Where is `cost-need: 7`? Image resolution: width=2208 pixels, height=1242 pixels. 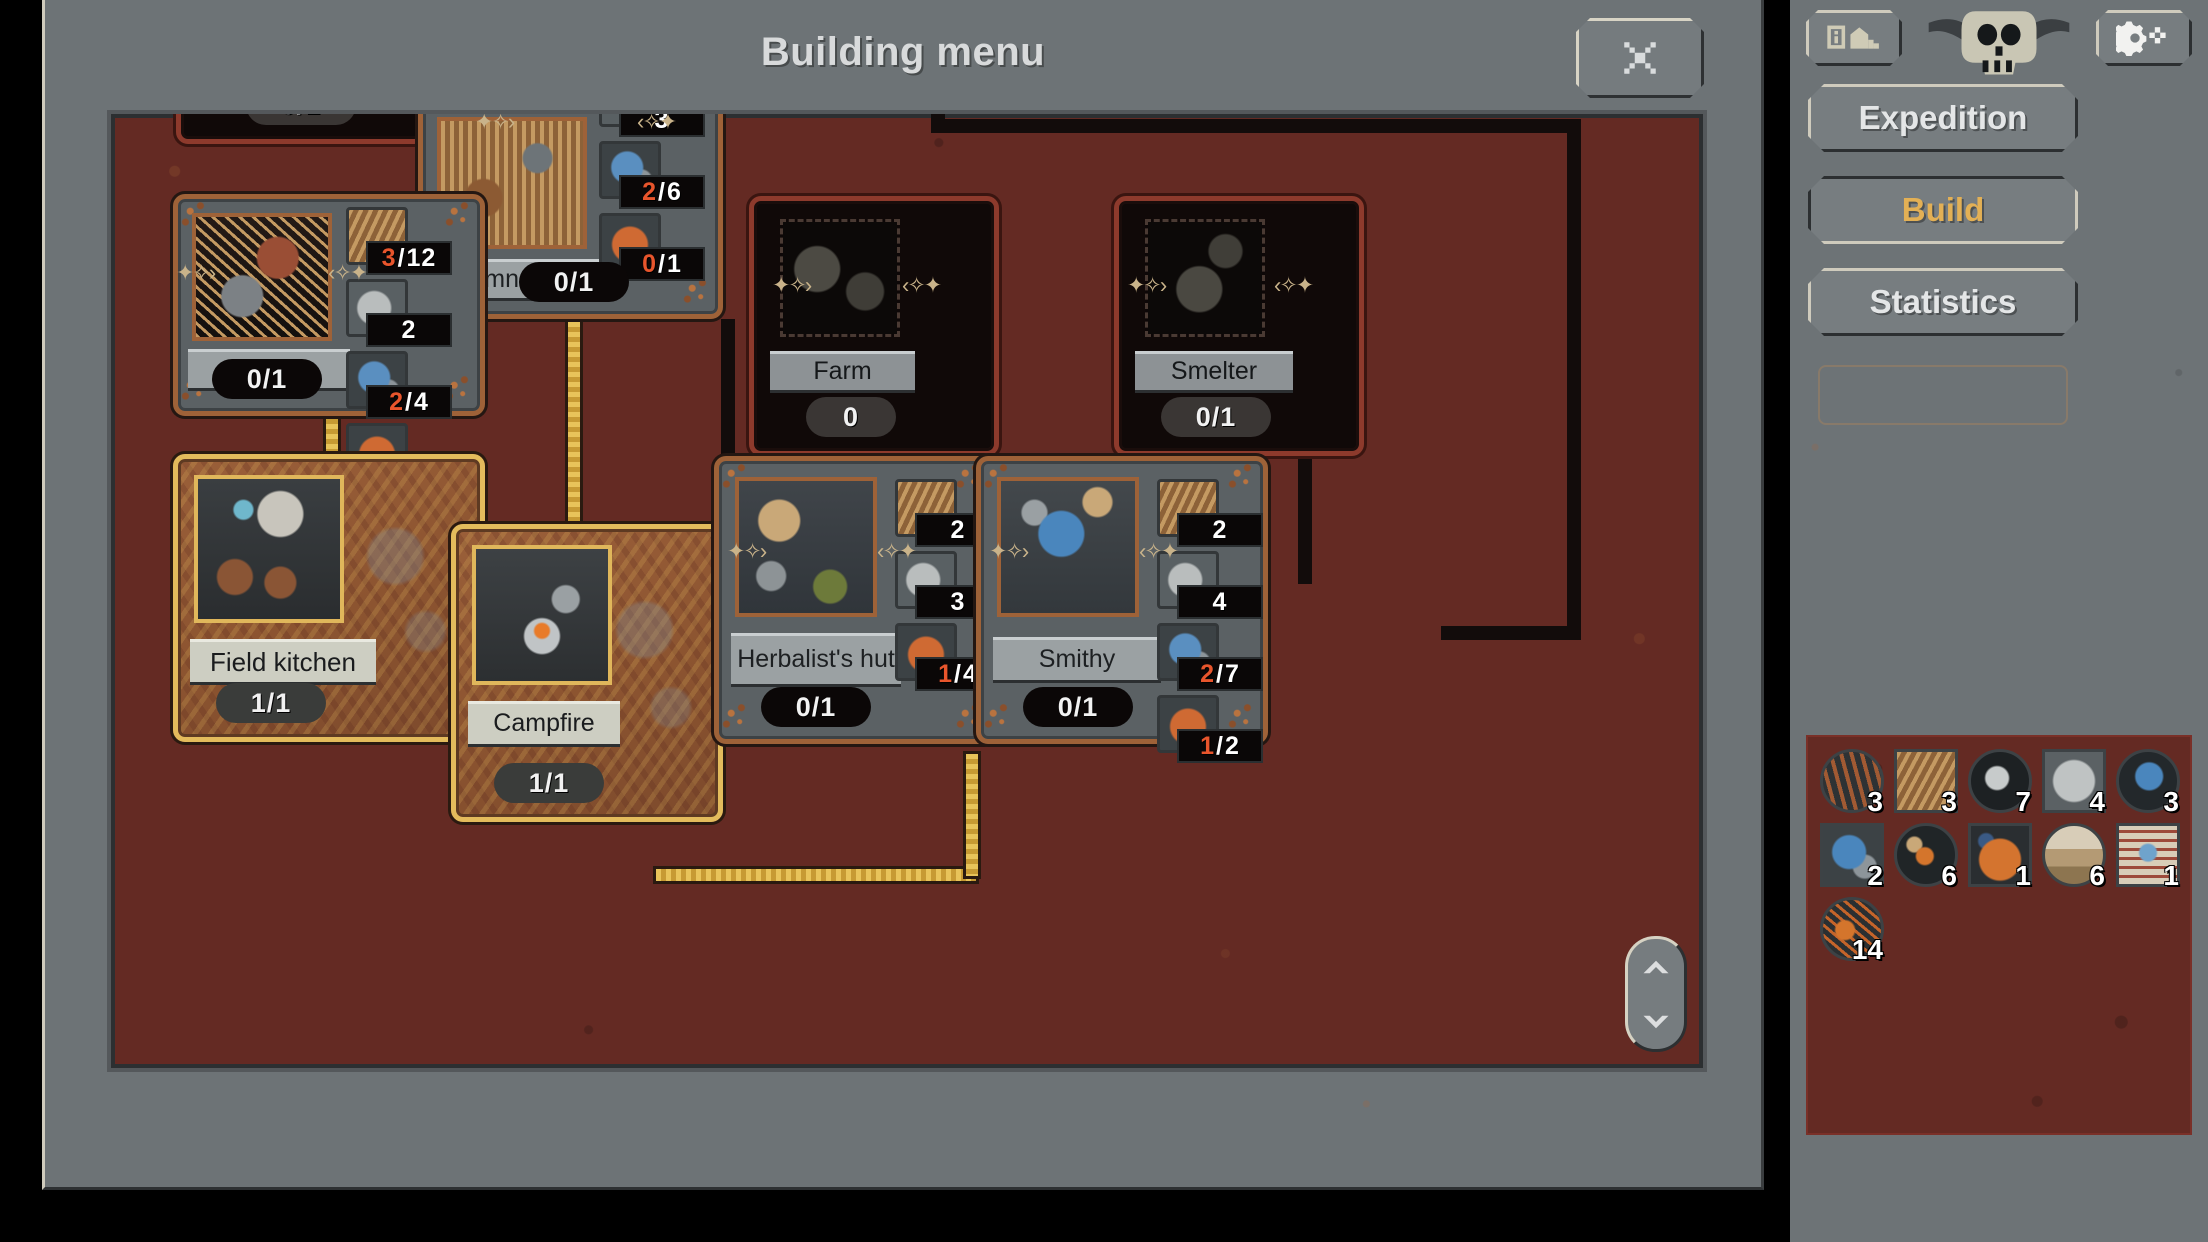 cost-need: 7 is located at coordinates (1232, 673).